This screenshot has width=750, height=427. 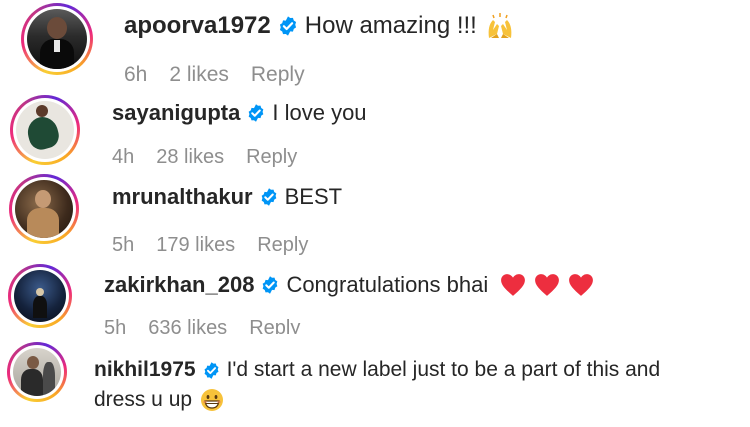 I want to click on likes-count: 636 likes, so click(x=187, y=326).